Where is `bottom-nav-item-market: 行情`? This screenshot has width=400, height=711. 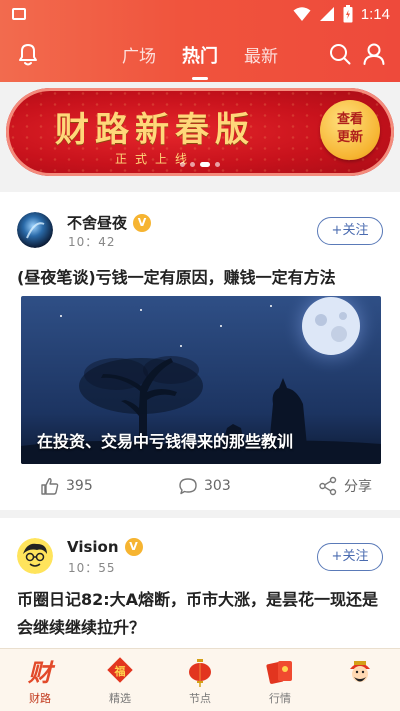 bottom-nav-item-market: 行情 is located at coordinates (280, 680).